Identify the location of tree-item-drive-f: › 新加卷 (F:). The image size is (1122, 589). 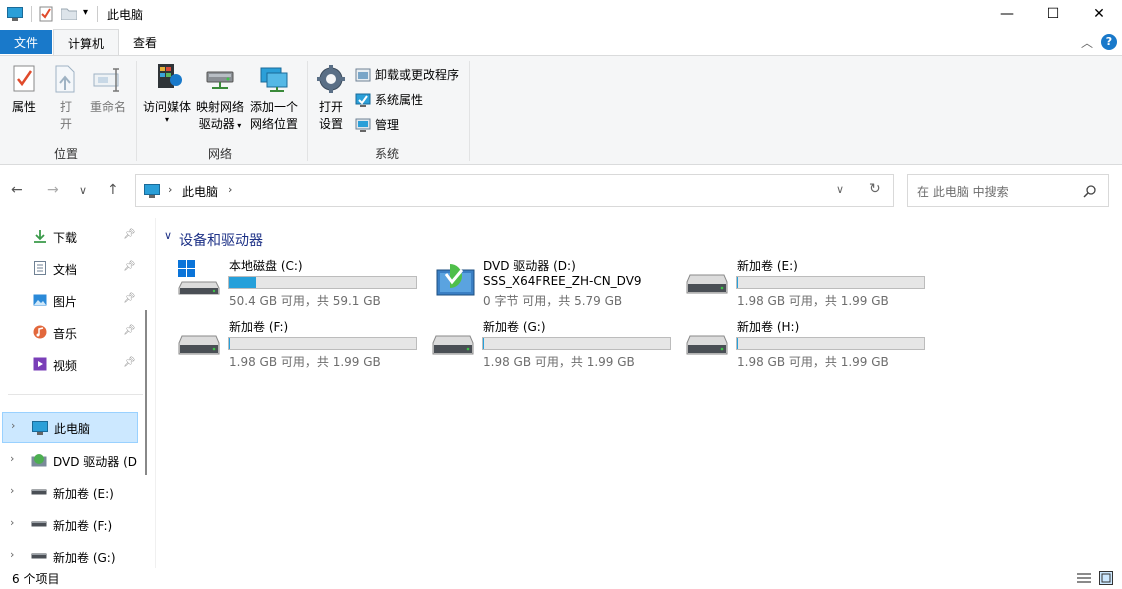
(70, 524).